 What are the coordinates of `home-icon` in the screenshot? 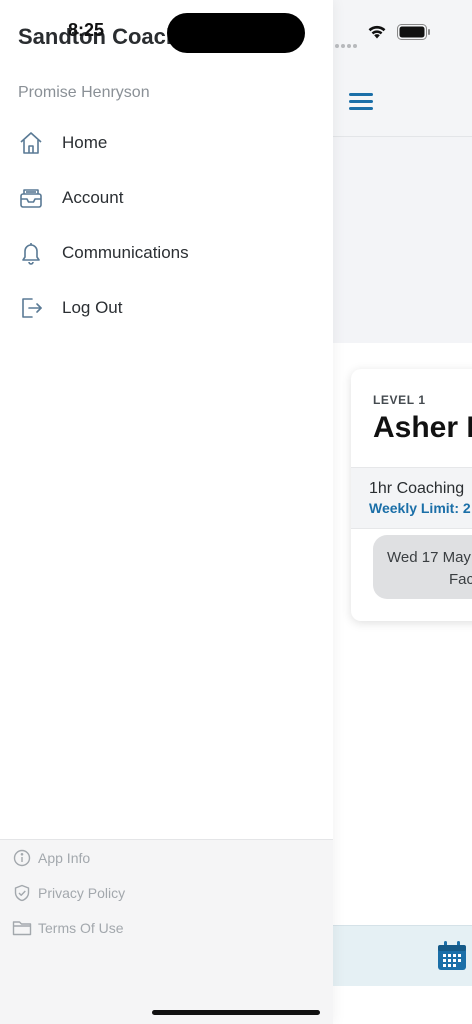 It's located at (31, 143).